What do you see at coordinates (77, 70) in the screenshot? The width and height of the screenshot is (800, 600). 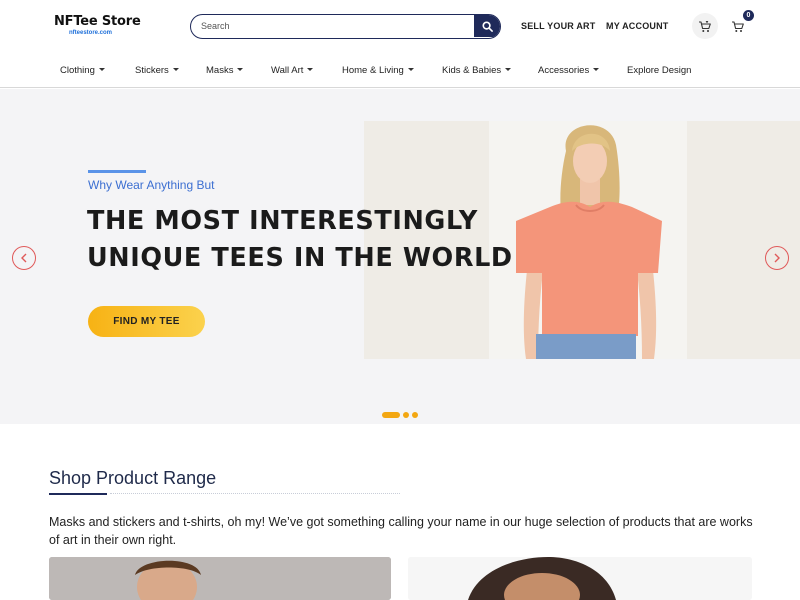 I see `nav-label: Clothing` at bounding box center [77, 70].